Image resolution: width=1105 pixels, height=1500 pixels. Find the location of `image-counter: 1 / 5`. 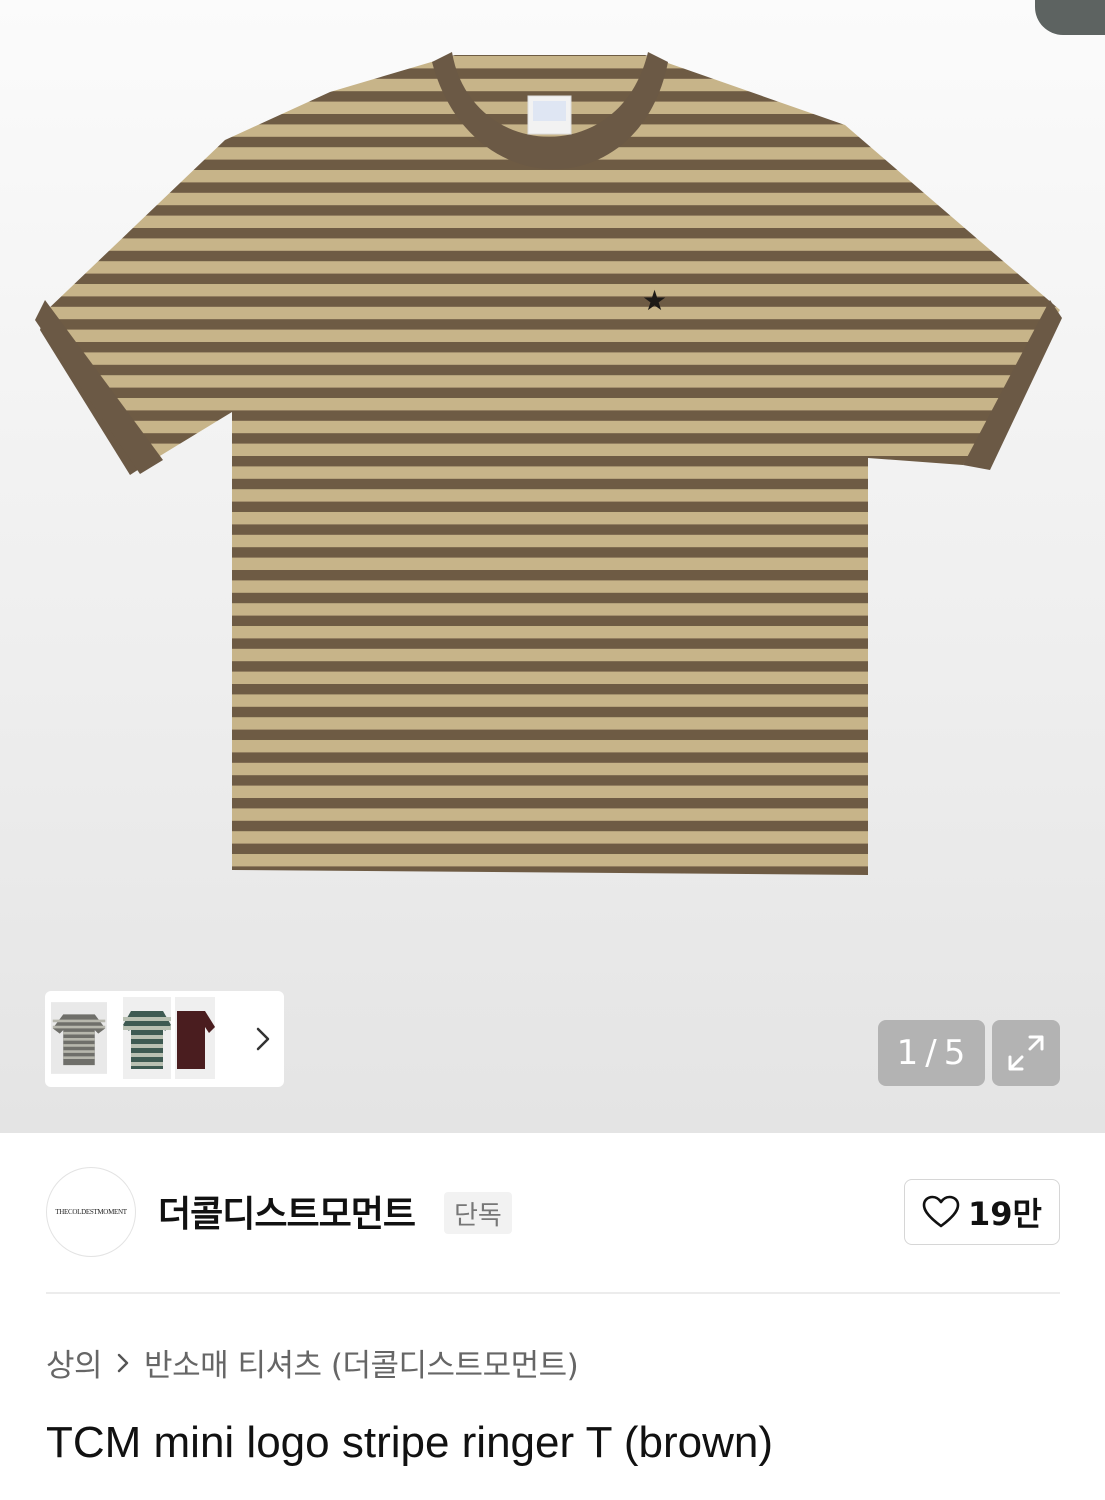

image-counter: 1 / 5 is located at coordinates (931, 1053).